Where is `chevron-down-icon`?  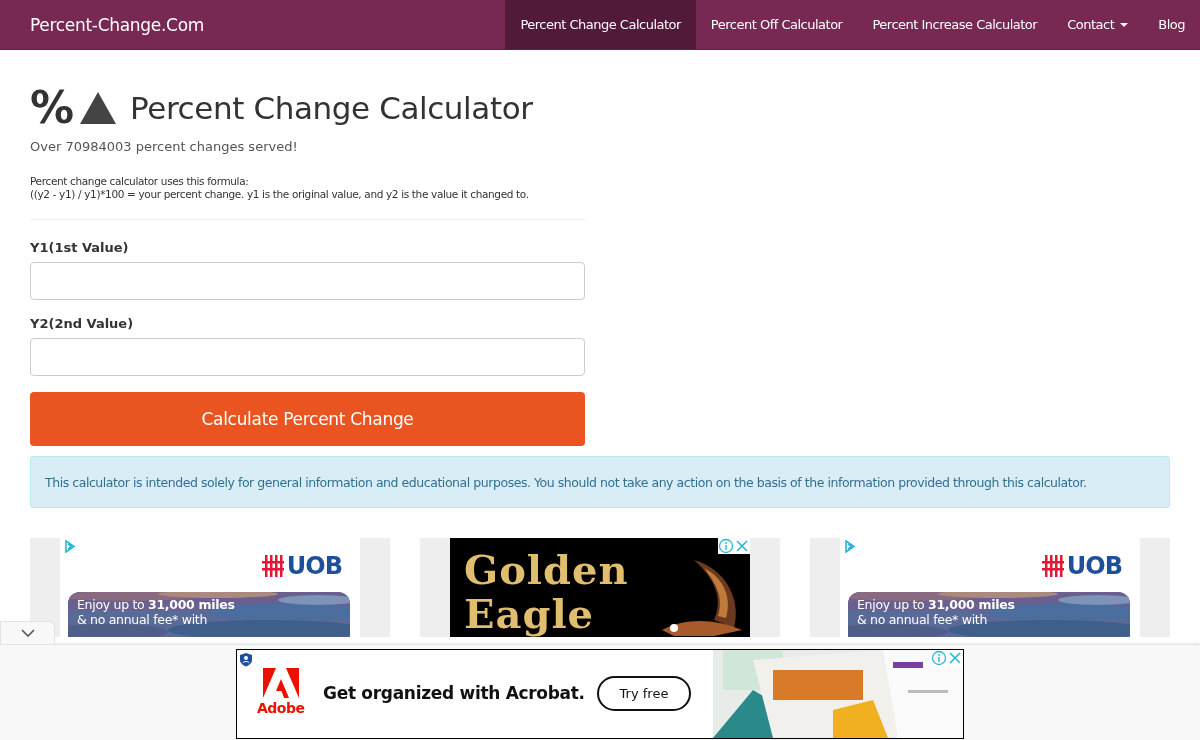 chevron-down-icon is located at coordinates (27, 633).